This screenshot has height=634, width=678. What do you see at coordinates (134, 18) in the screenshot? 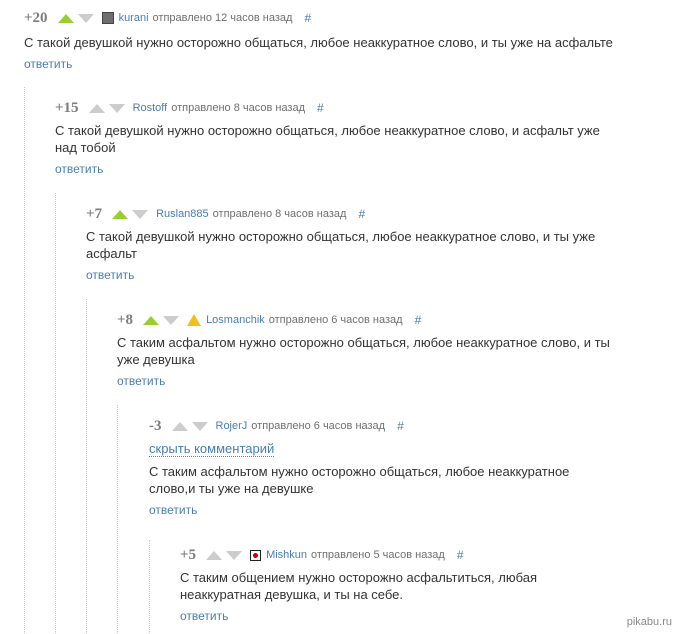
I see `author-link: kurani` at bounding box center [134, 18].